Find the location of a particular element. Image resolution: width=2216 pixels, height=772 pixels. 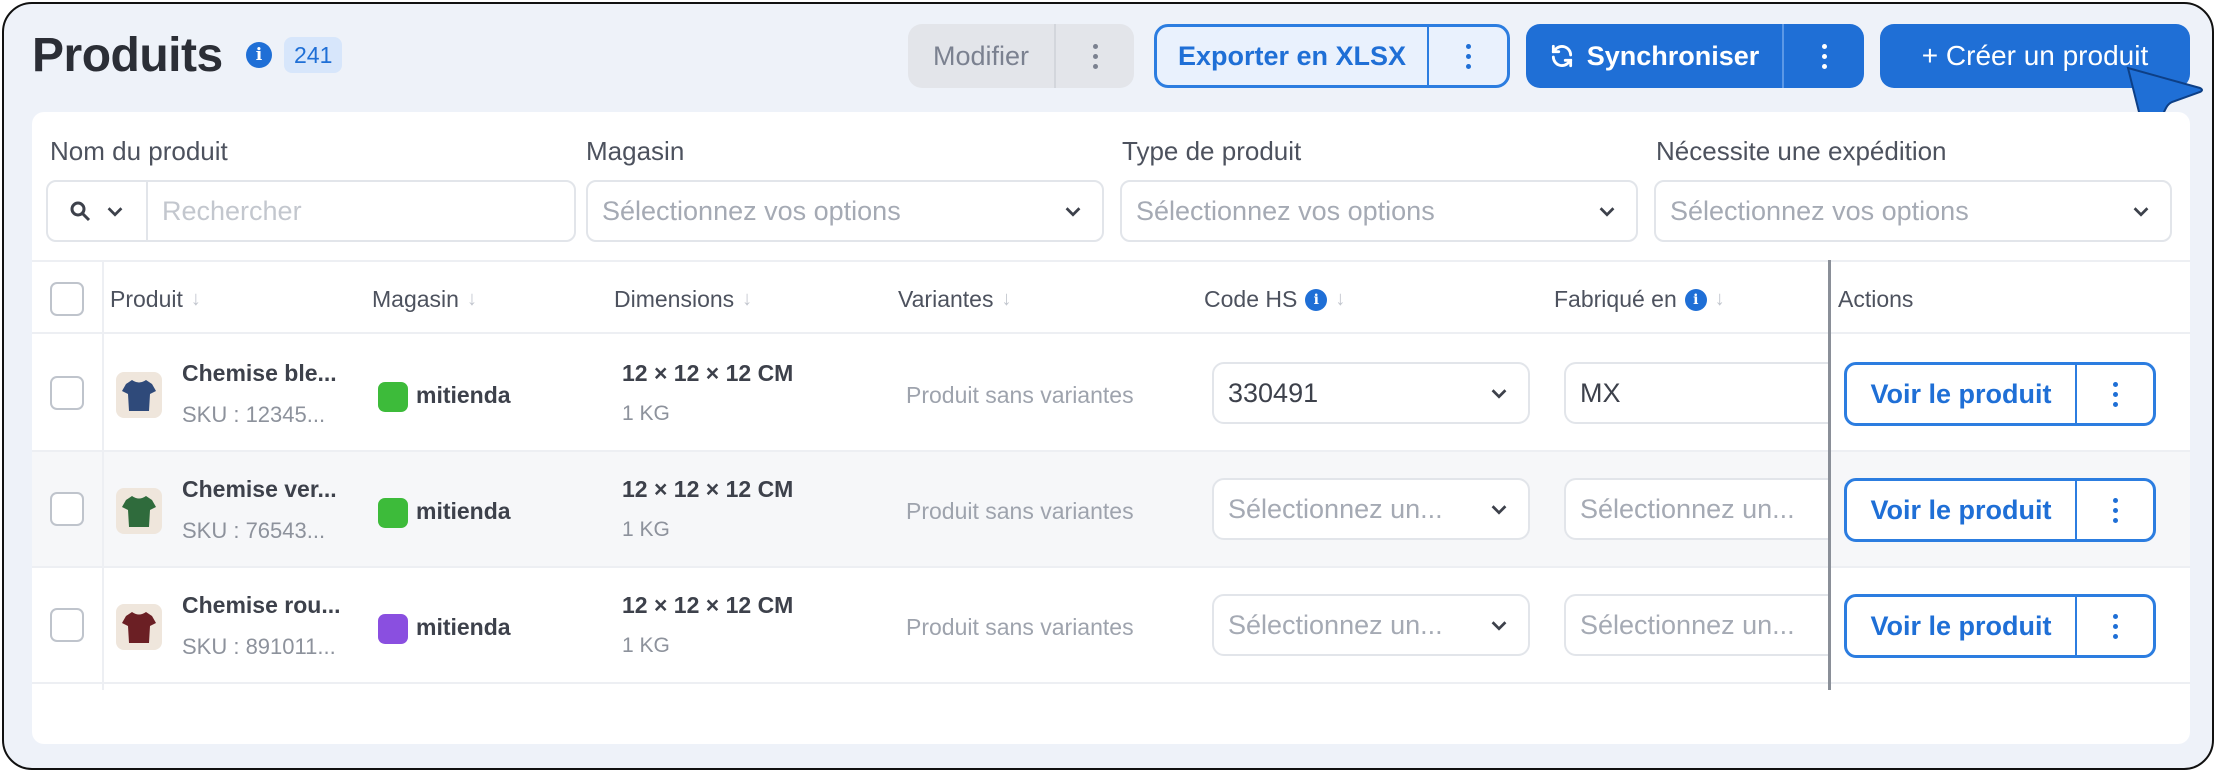

column-store: Magasin ↓ is located at coordinates (424, 299).